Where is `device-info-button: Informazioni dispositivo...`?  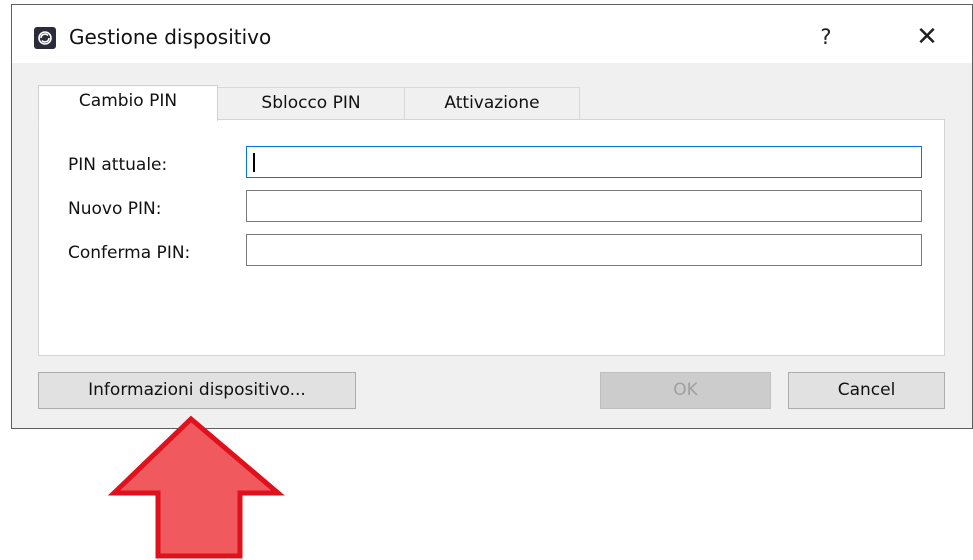
device-info-button: Informazioni dispositivo... is located at coordinates (197, 390).